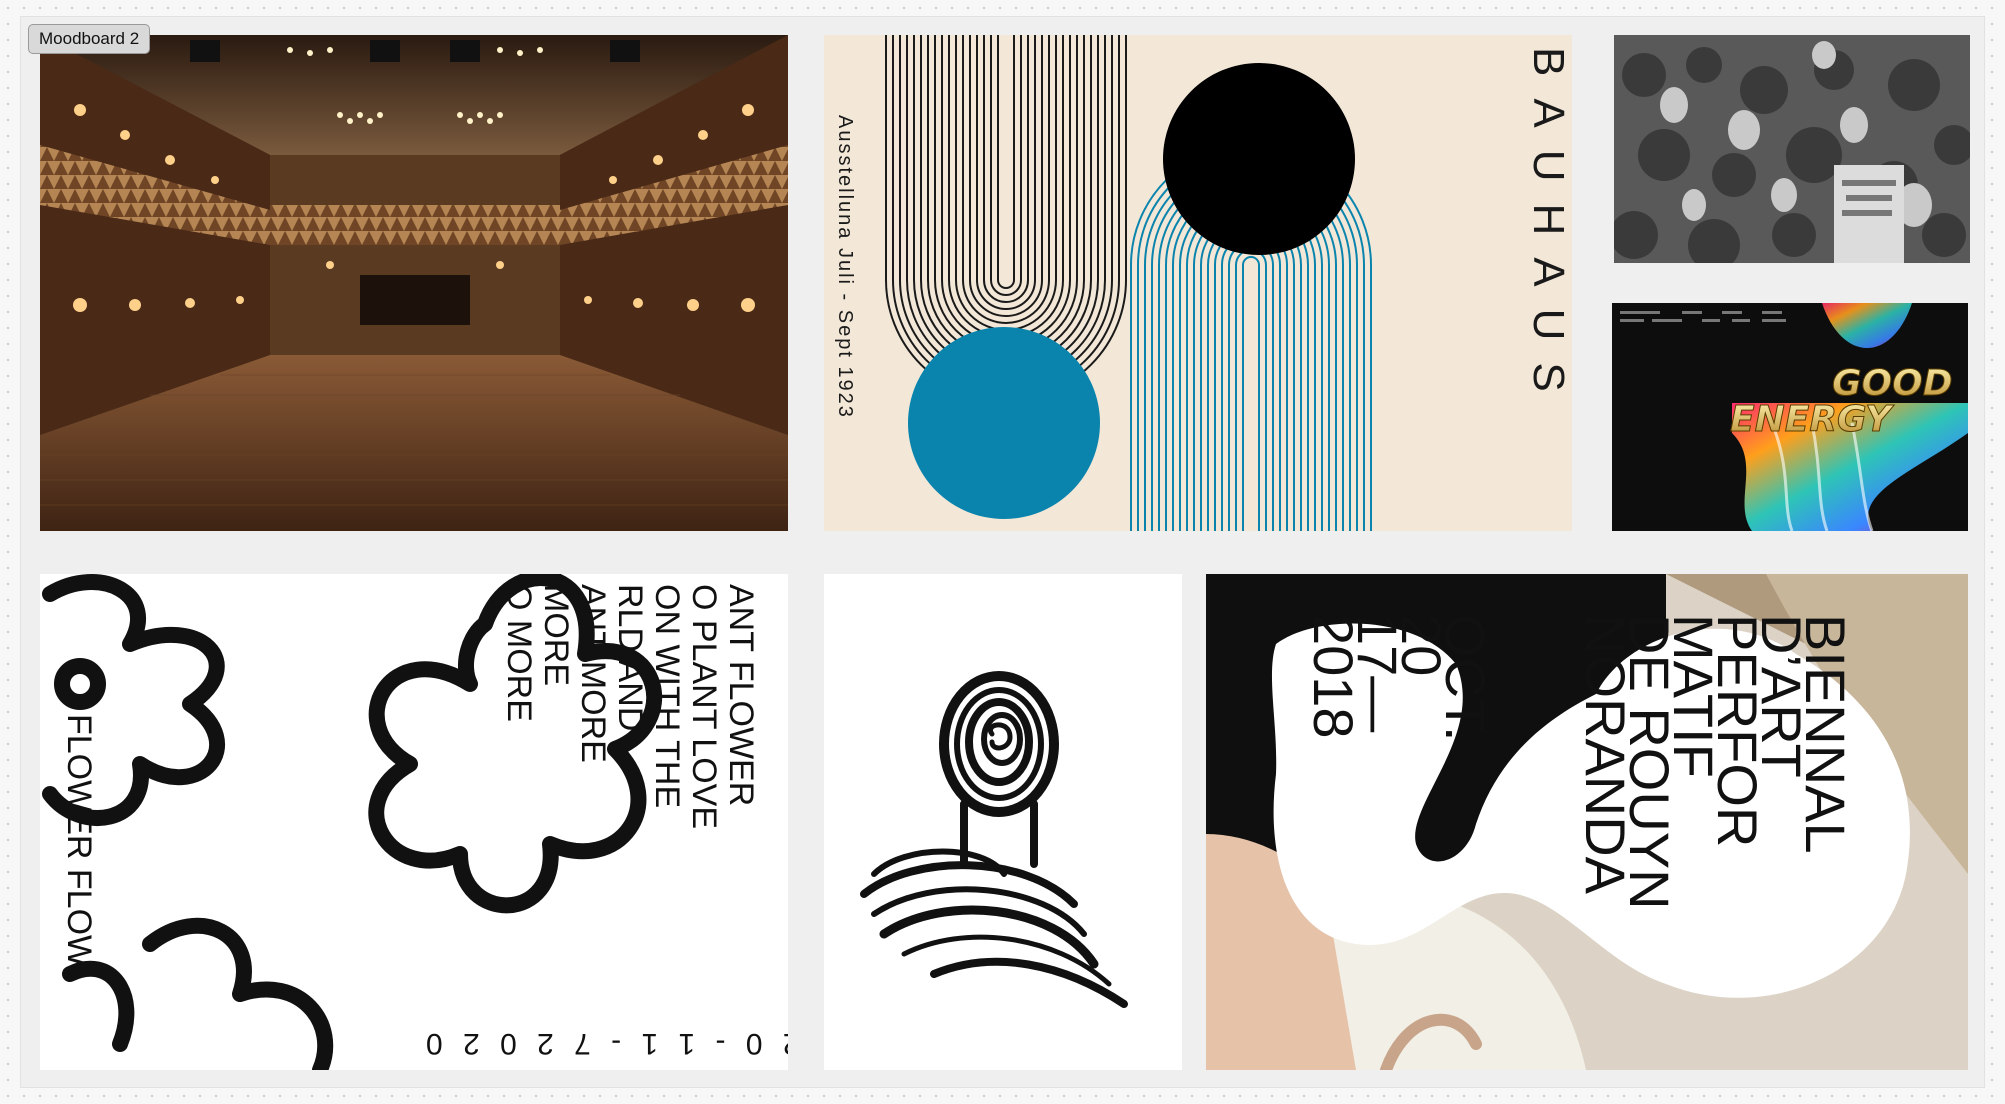  Describe the element at coordinates (604, 1043) in the screenshot. I see `flower-date-text: 2 0 2 0 - 1 1 - 7 2 0 2 0` at that location.